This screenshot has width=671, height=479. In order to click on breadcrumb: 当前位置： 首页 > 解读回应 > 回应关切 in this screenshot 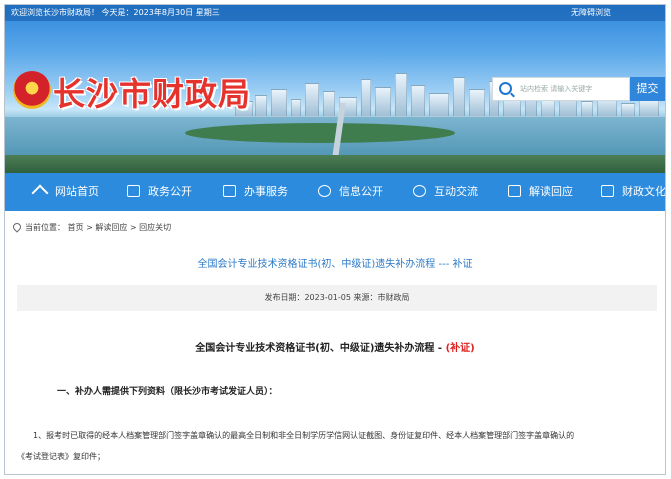, I will do `click(91, 227)`.